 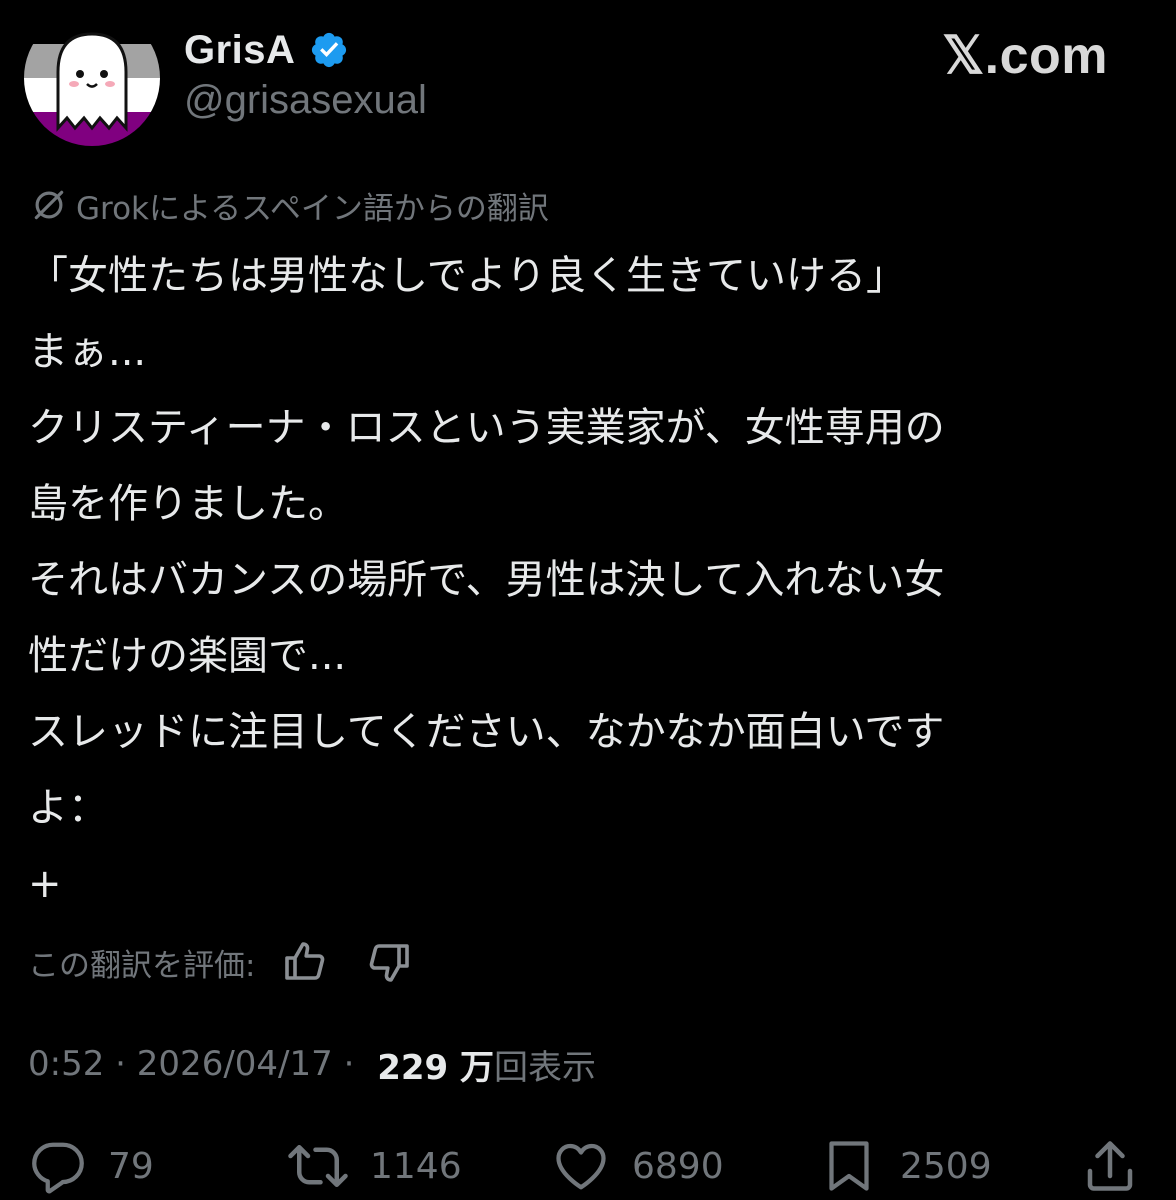 What do you see at coordinates (66, 1064) in the screenshot?
I see `tweet-time: 0:52` at bounding box center [66, 1064].